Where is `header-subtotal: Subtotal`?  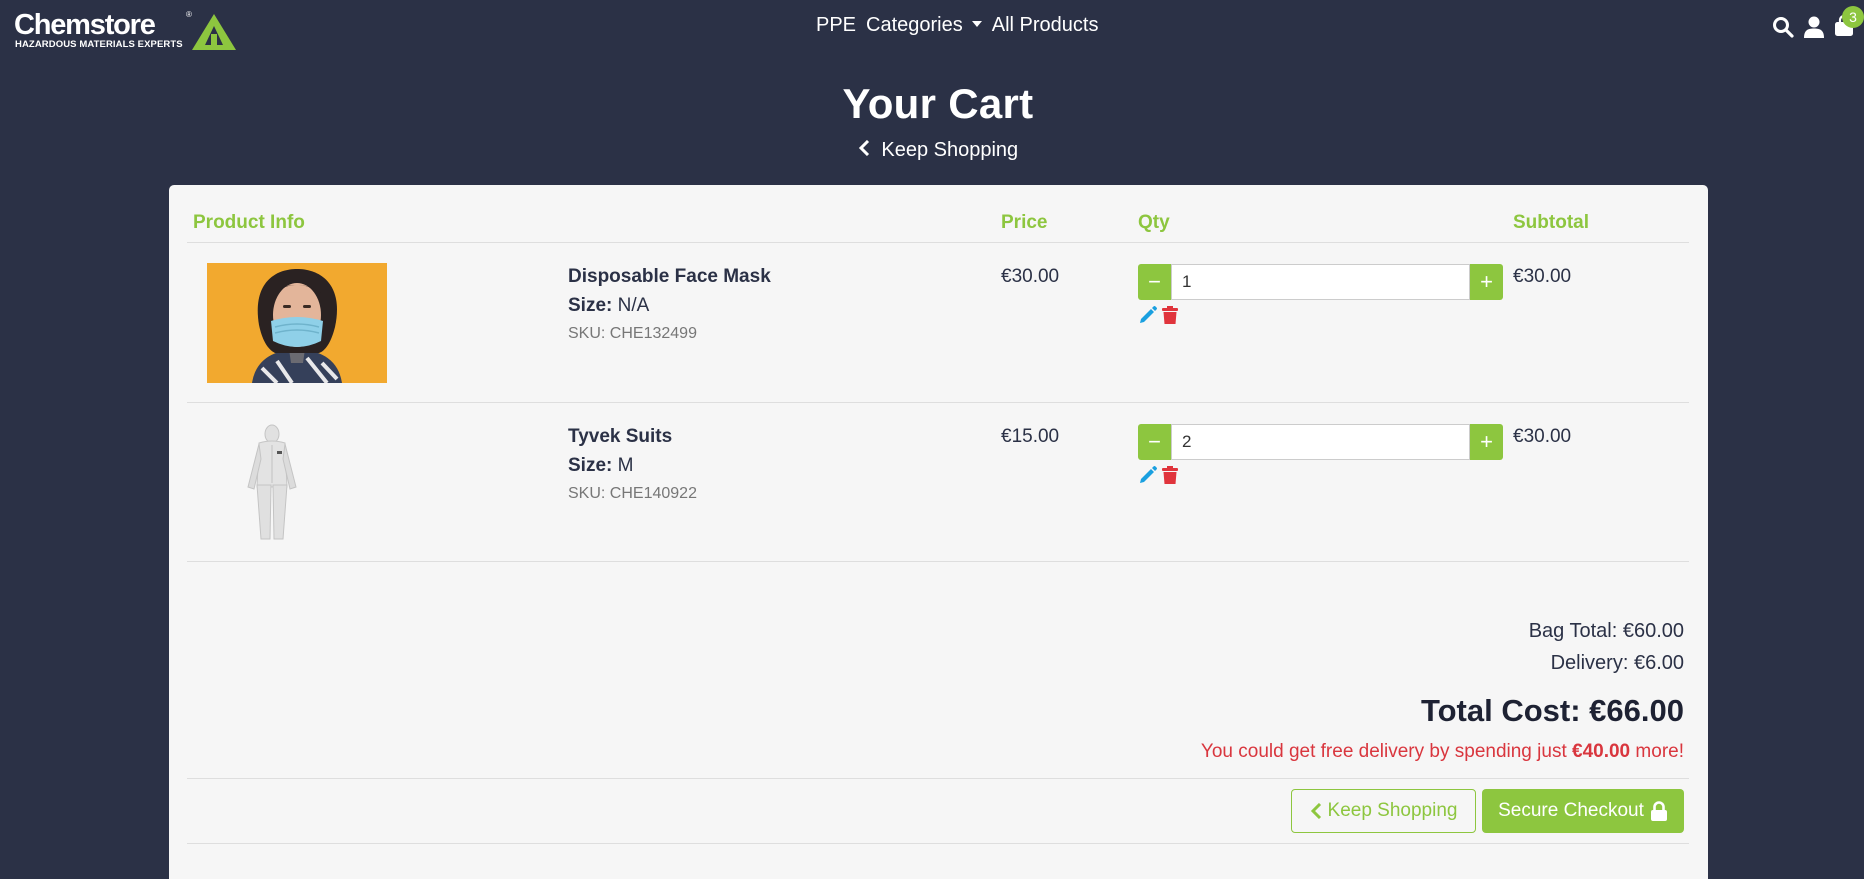 header-subtotal: Subtotal is located at coordinates (1551, 222).